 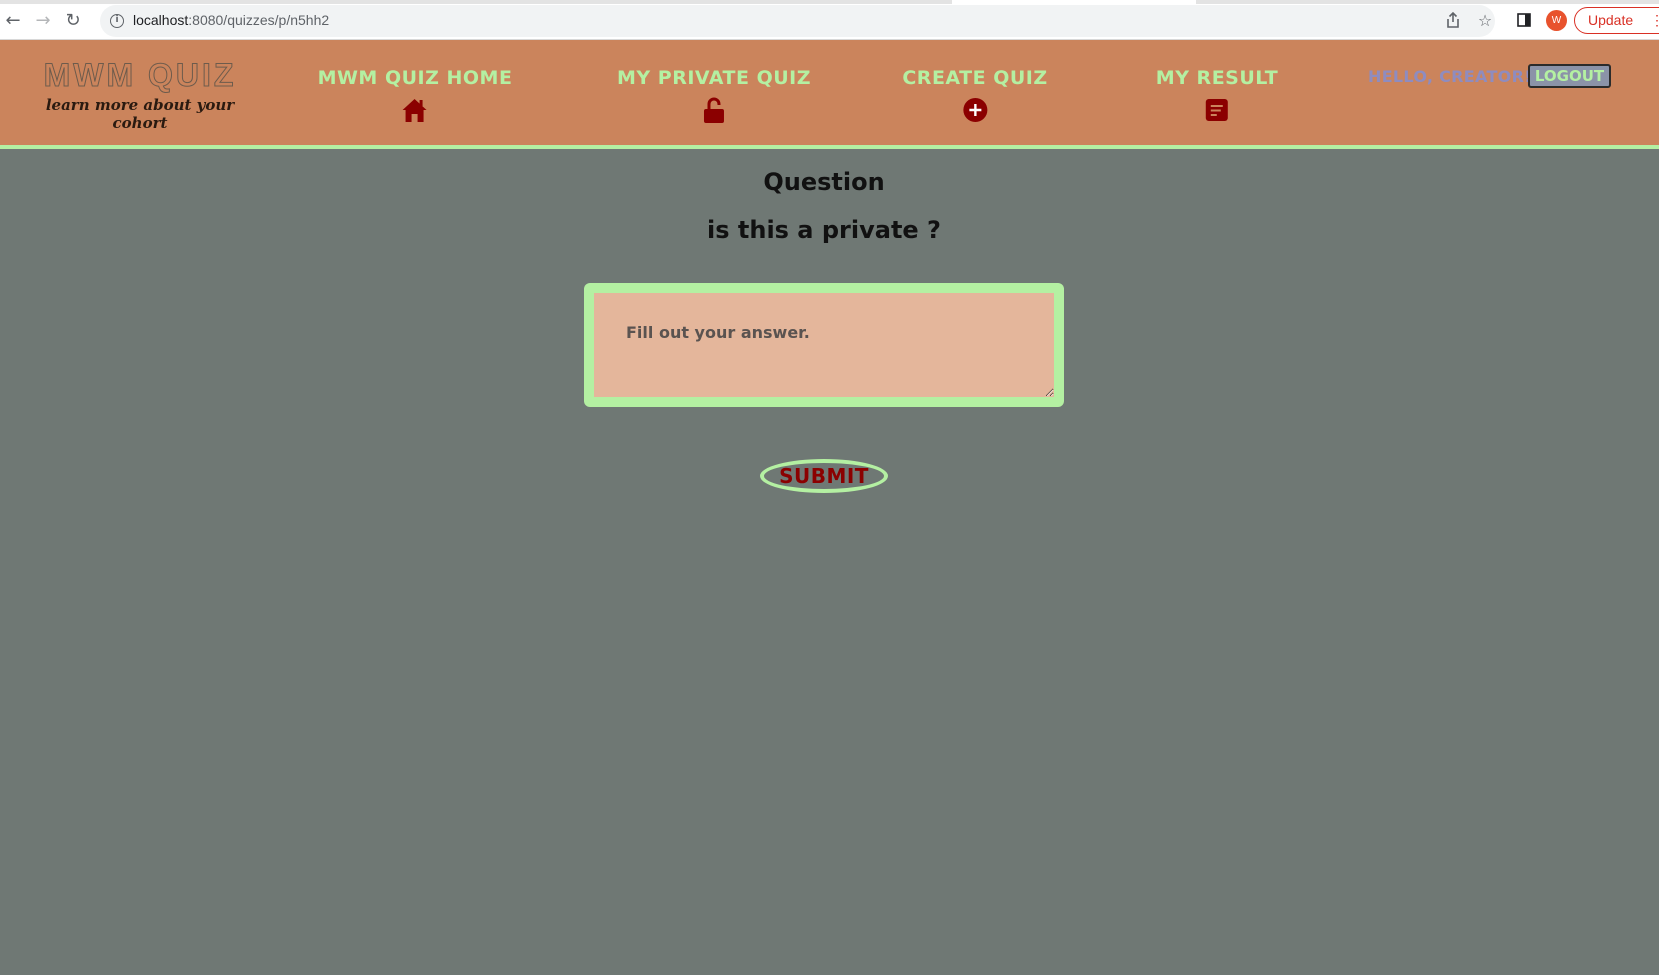 What do you see at coordinates (140, 114) in the screenshot?
I see `logo-tagline: learn more about your cohort` at bounding box center [140, 114].